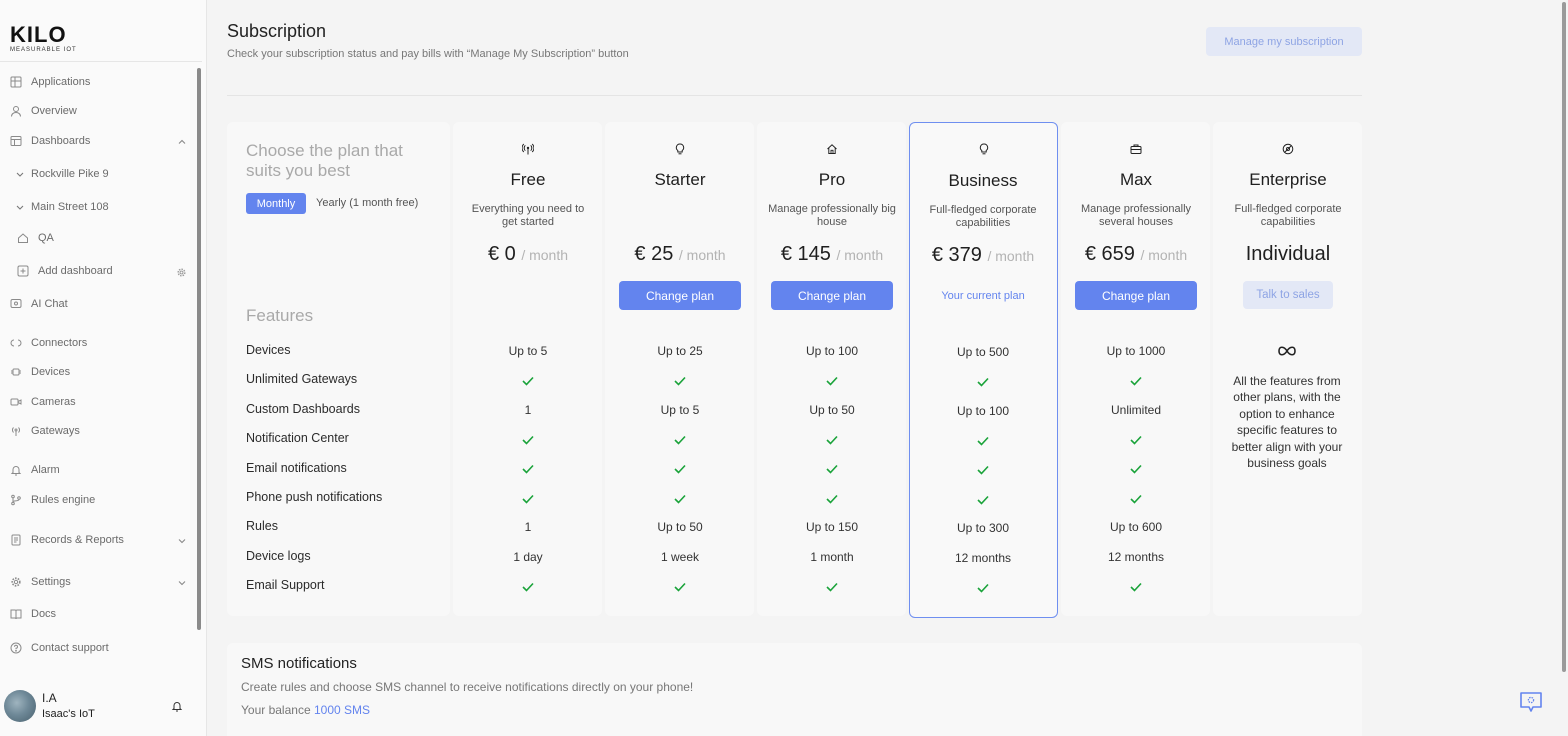  What do you see at coordinates (545, 255) in the screenshot?
I see `price-period: / month` at bounding box center [545, 255].